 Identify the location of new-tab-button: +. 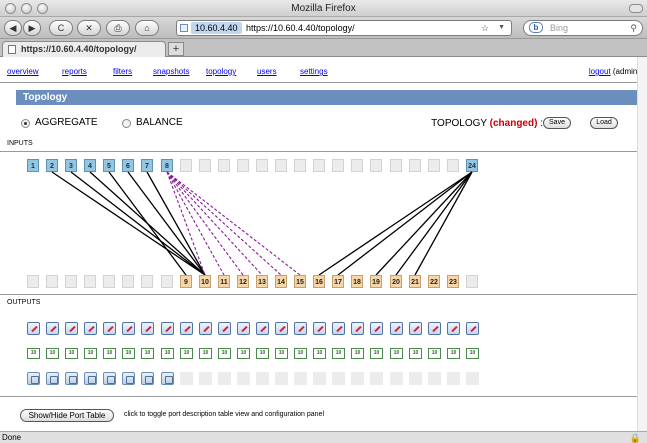
(176, 49).